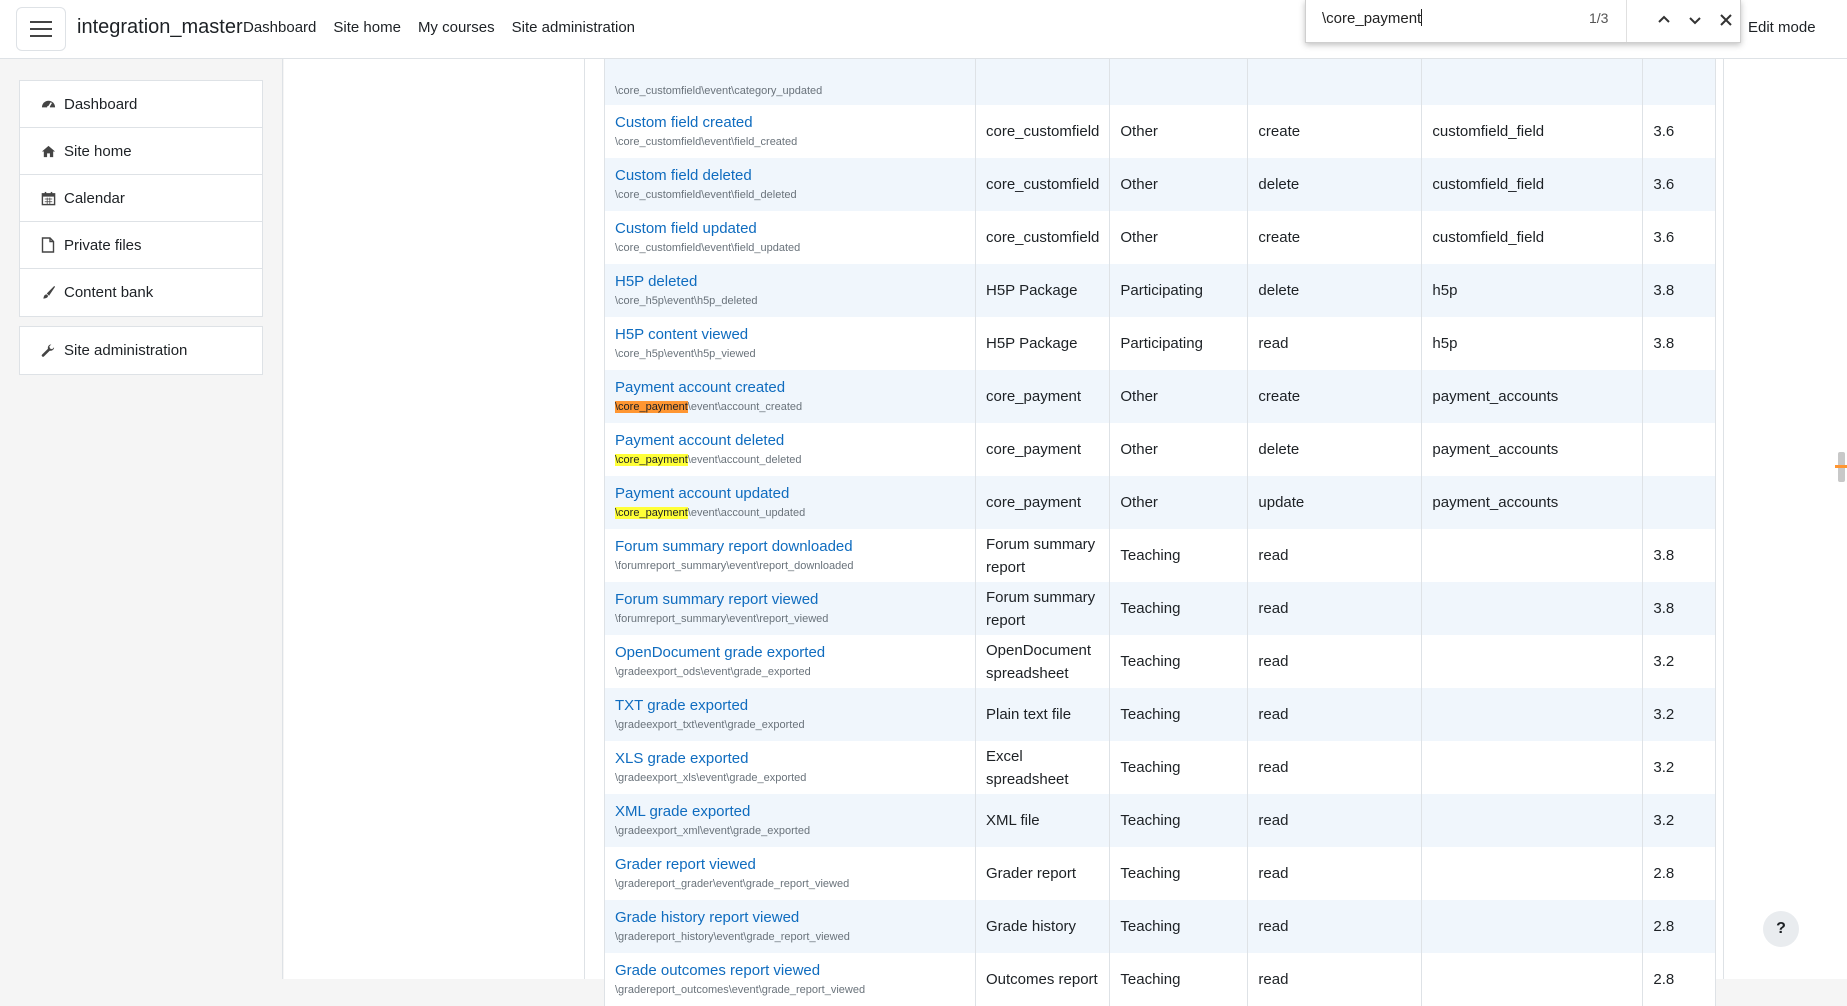 The image size is (1847, 1006). I want to click on since-cell: 2.8, so click(1679, 979).